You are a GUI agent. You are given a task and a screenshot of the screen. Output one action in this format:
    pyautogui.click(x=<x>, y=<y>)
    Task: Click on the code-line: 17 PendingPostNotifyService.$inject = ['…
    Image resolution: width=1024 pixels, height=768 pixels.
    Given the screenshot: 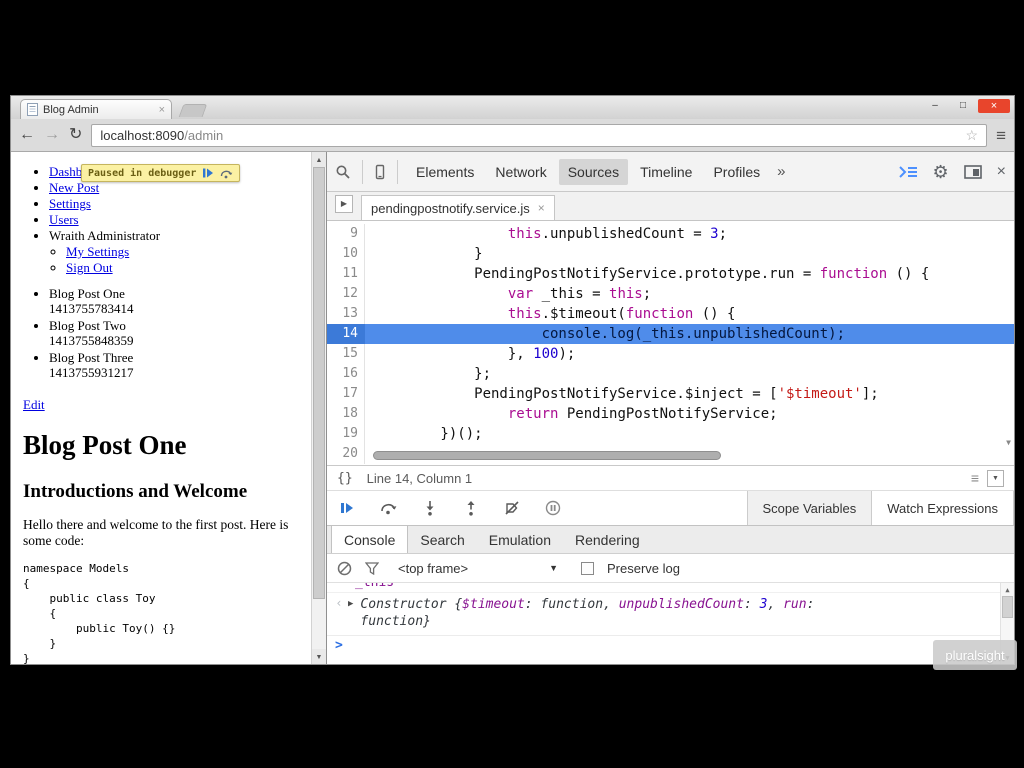 What is the action you would take?
    pyautogui.click(x=670, y=394)
    